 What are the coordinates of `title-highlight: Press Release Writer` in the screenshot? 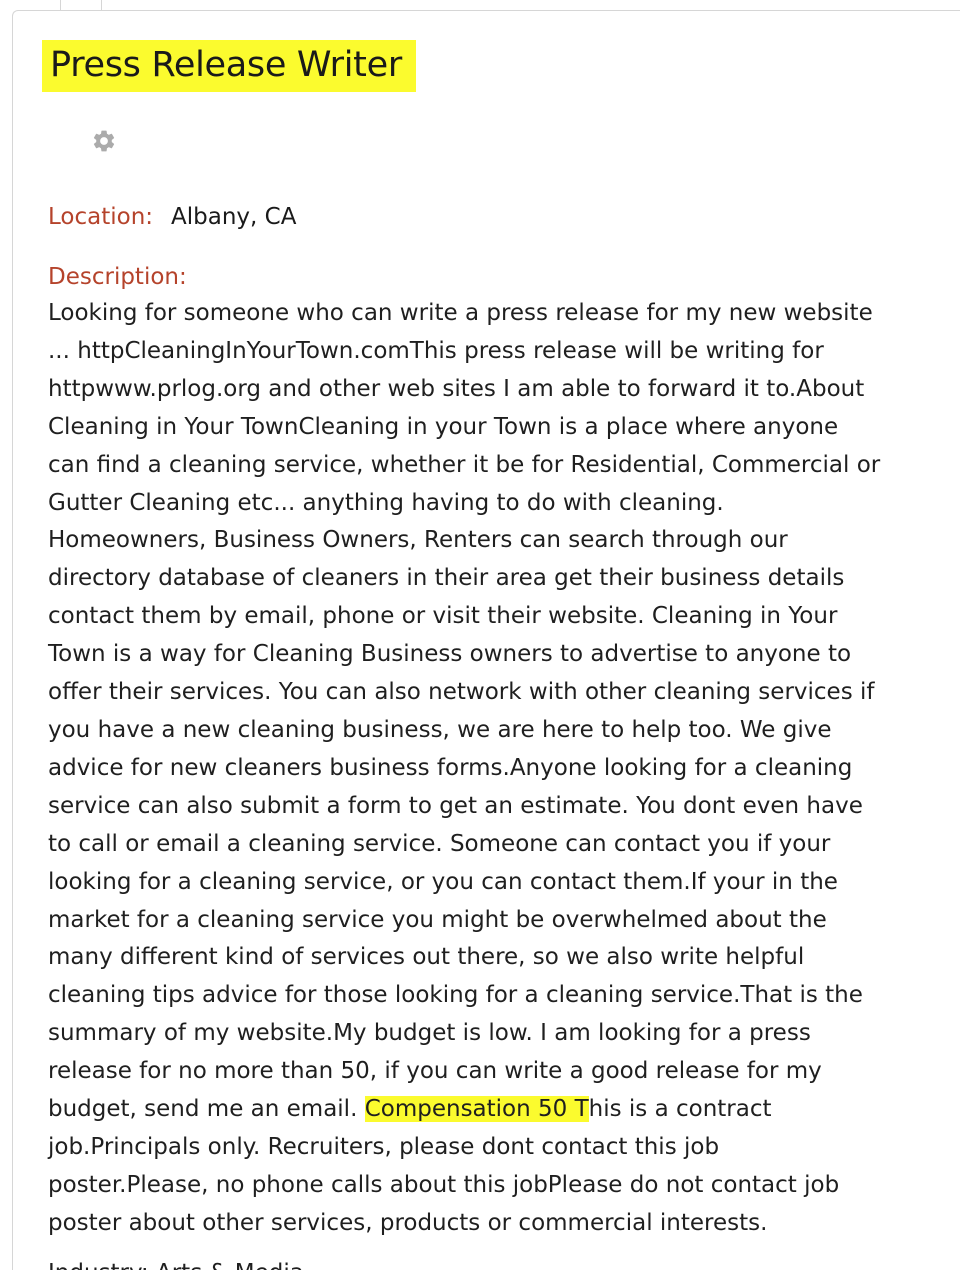 It's located at (229, 66).